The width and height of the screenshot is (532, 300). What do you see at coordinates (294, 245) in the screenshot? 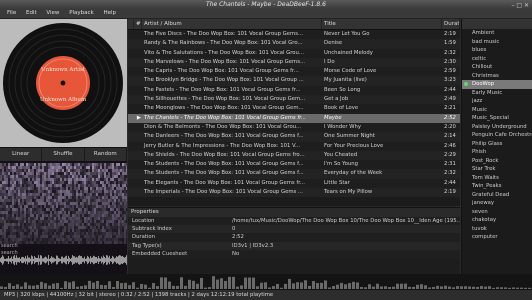
I see `property-row: Tag Type(s) ID3v1 | ID3v2.3` at bounding box center [294, 245].